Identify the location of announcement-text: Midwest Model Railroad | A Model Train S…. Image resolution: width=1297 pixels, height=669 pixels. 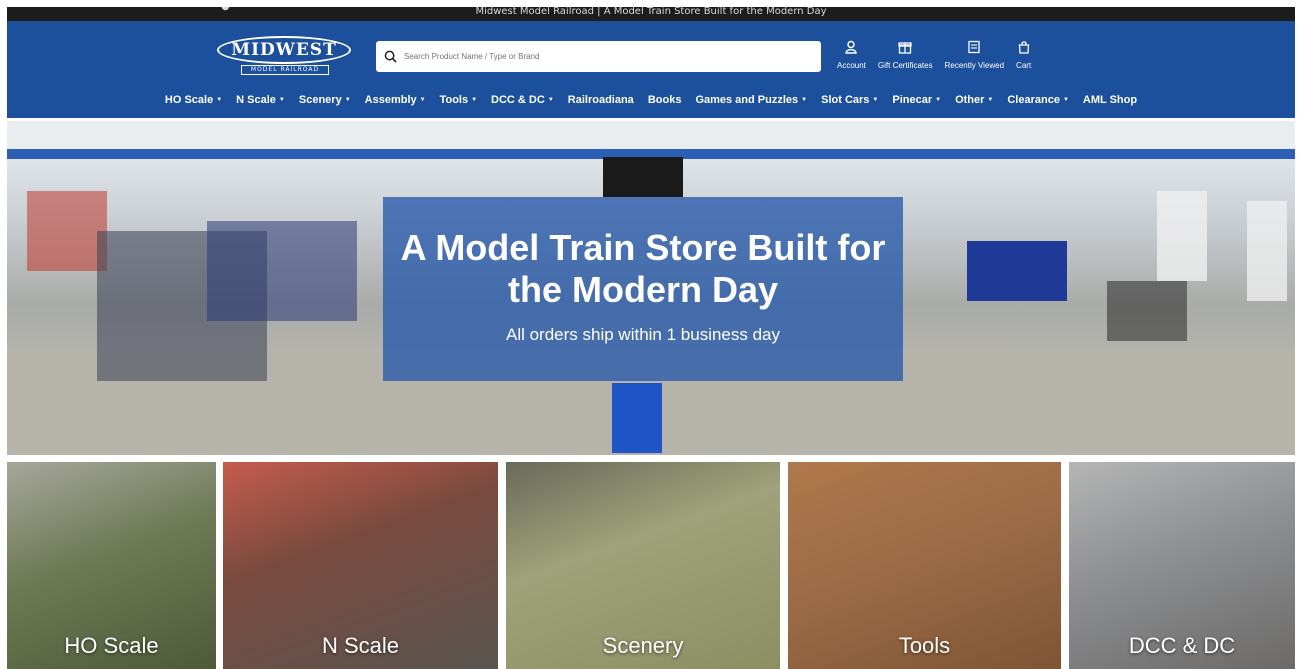
(651, 12).